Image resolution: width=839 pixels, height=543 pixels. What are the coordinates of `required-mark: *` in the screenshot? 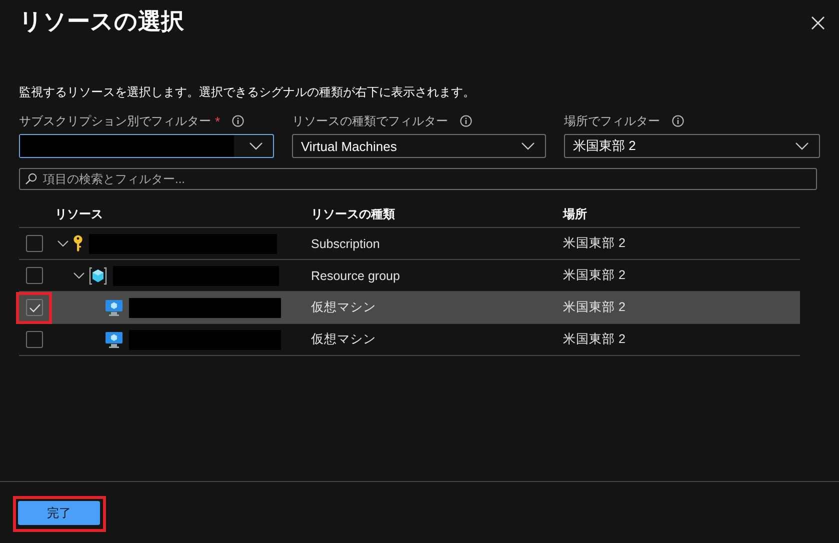 It's located at (217, 121).